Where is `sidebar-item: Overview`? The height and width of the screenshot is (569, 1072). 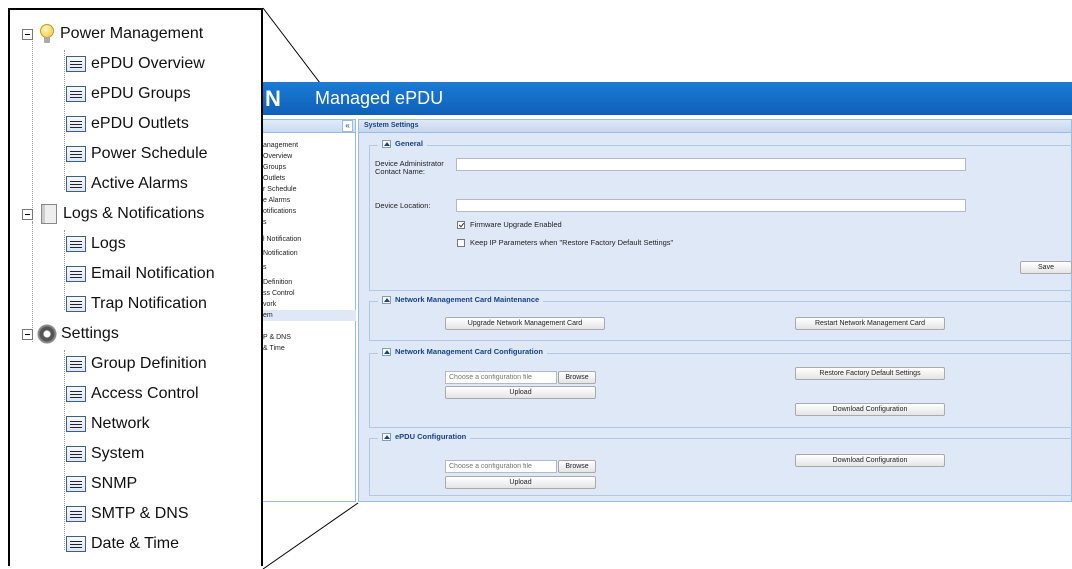 sidebar-item: Overview is located at coordinates (309, 156).